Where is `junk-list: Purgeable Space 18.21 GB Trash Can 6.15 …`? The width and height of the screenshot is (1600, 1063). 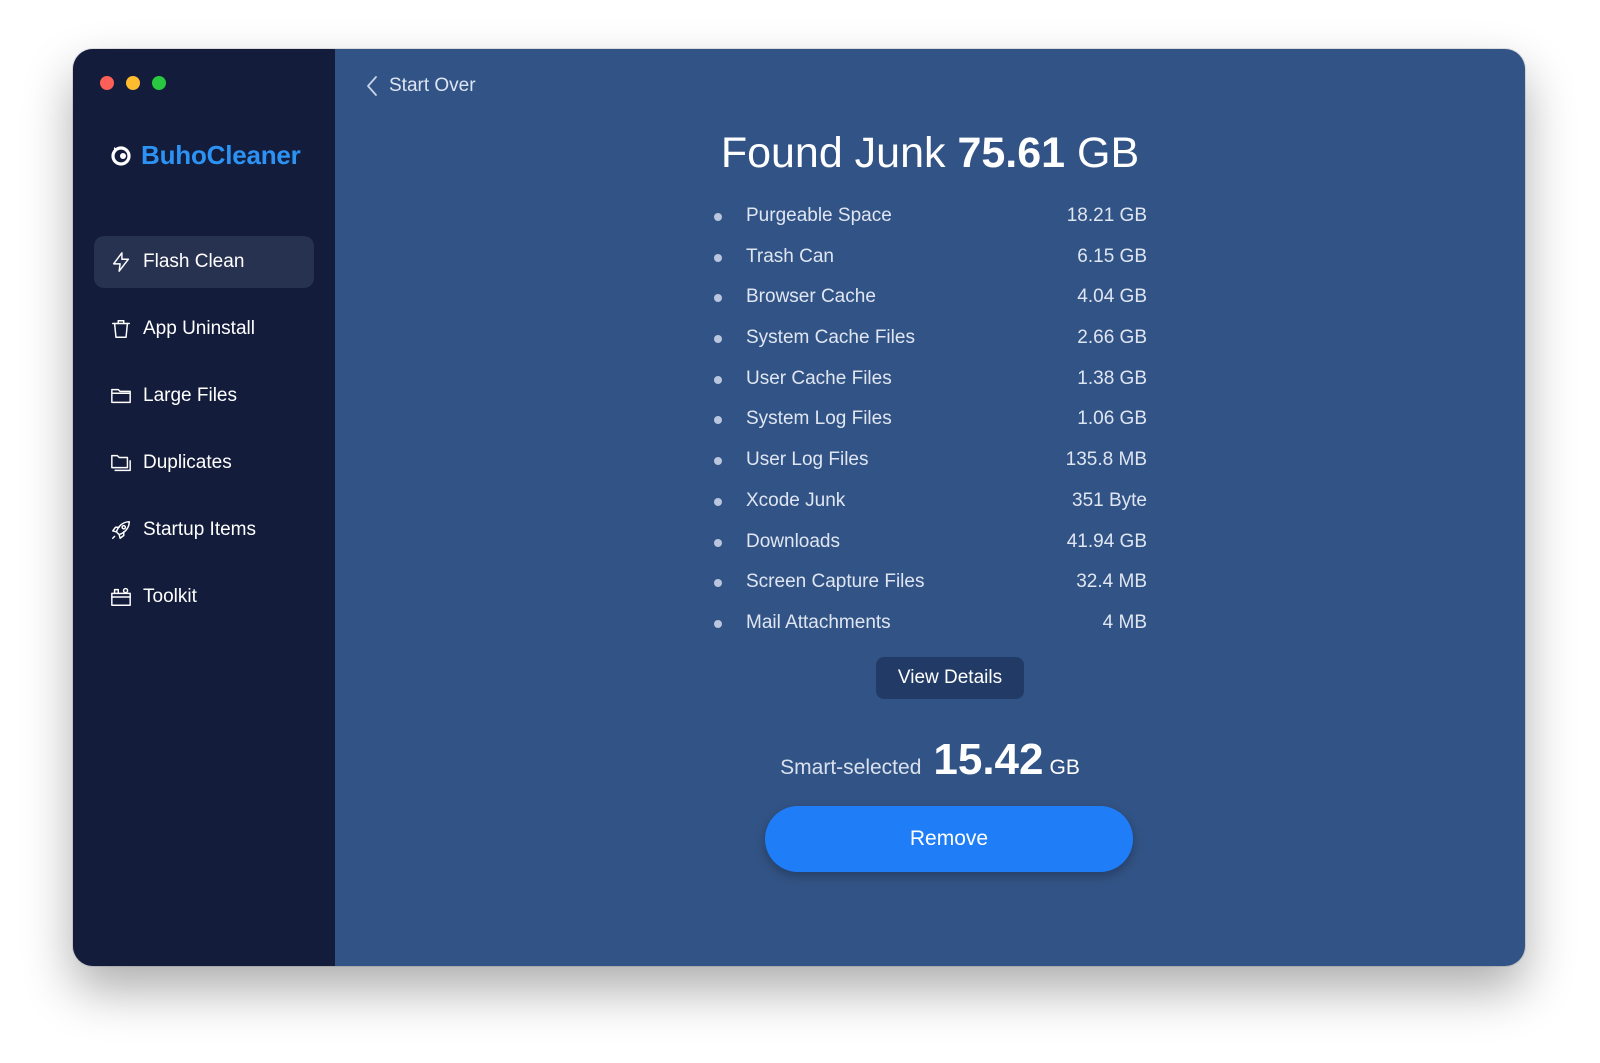
junk-list: Purgeable Space 18.21 GB Trash Can 6.15 … is located at coordinates (929, 423).